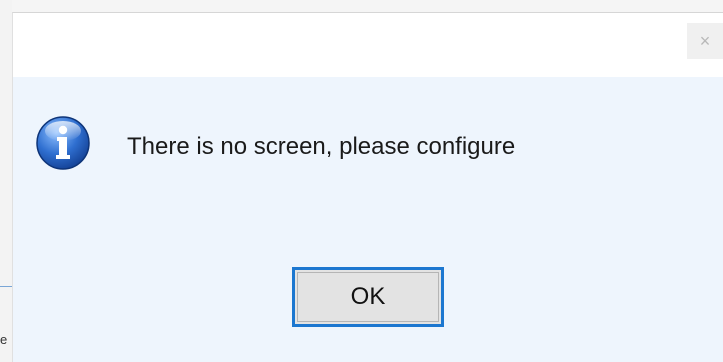  I want to click on ok-button: OK, so click(368, 297).